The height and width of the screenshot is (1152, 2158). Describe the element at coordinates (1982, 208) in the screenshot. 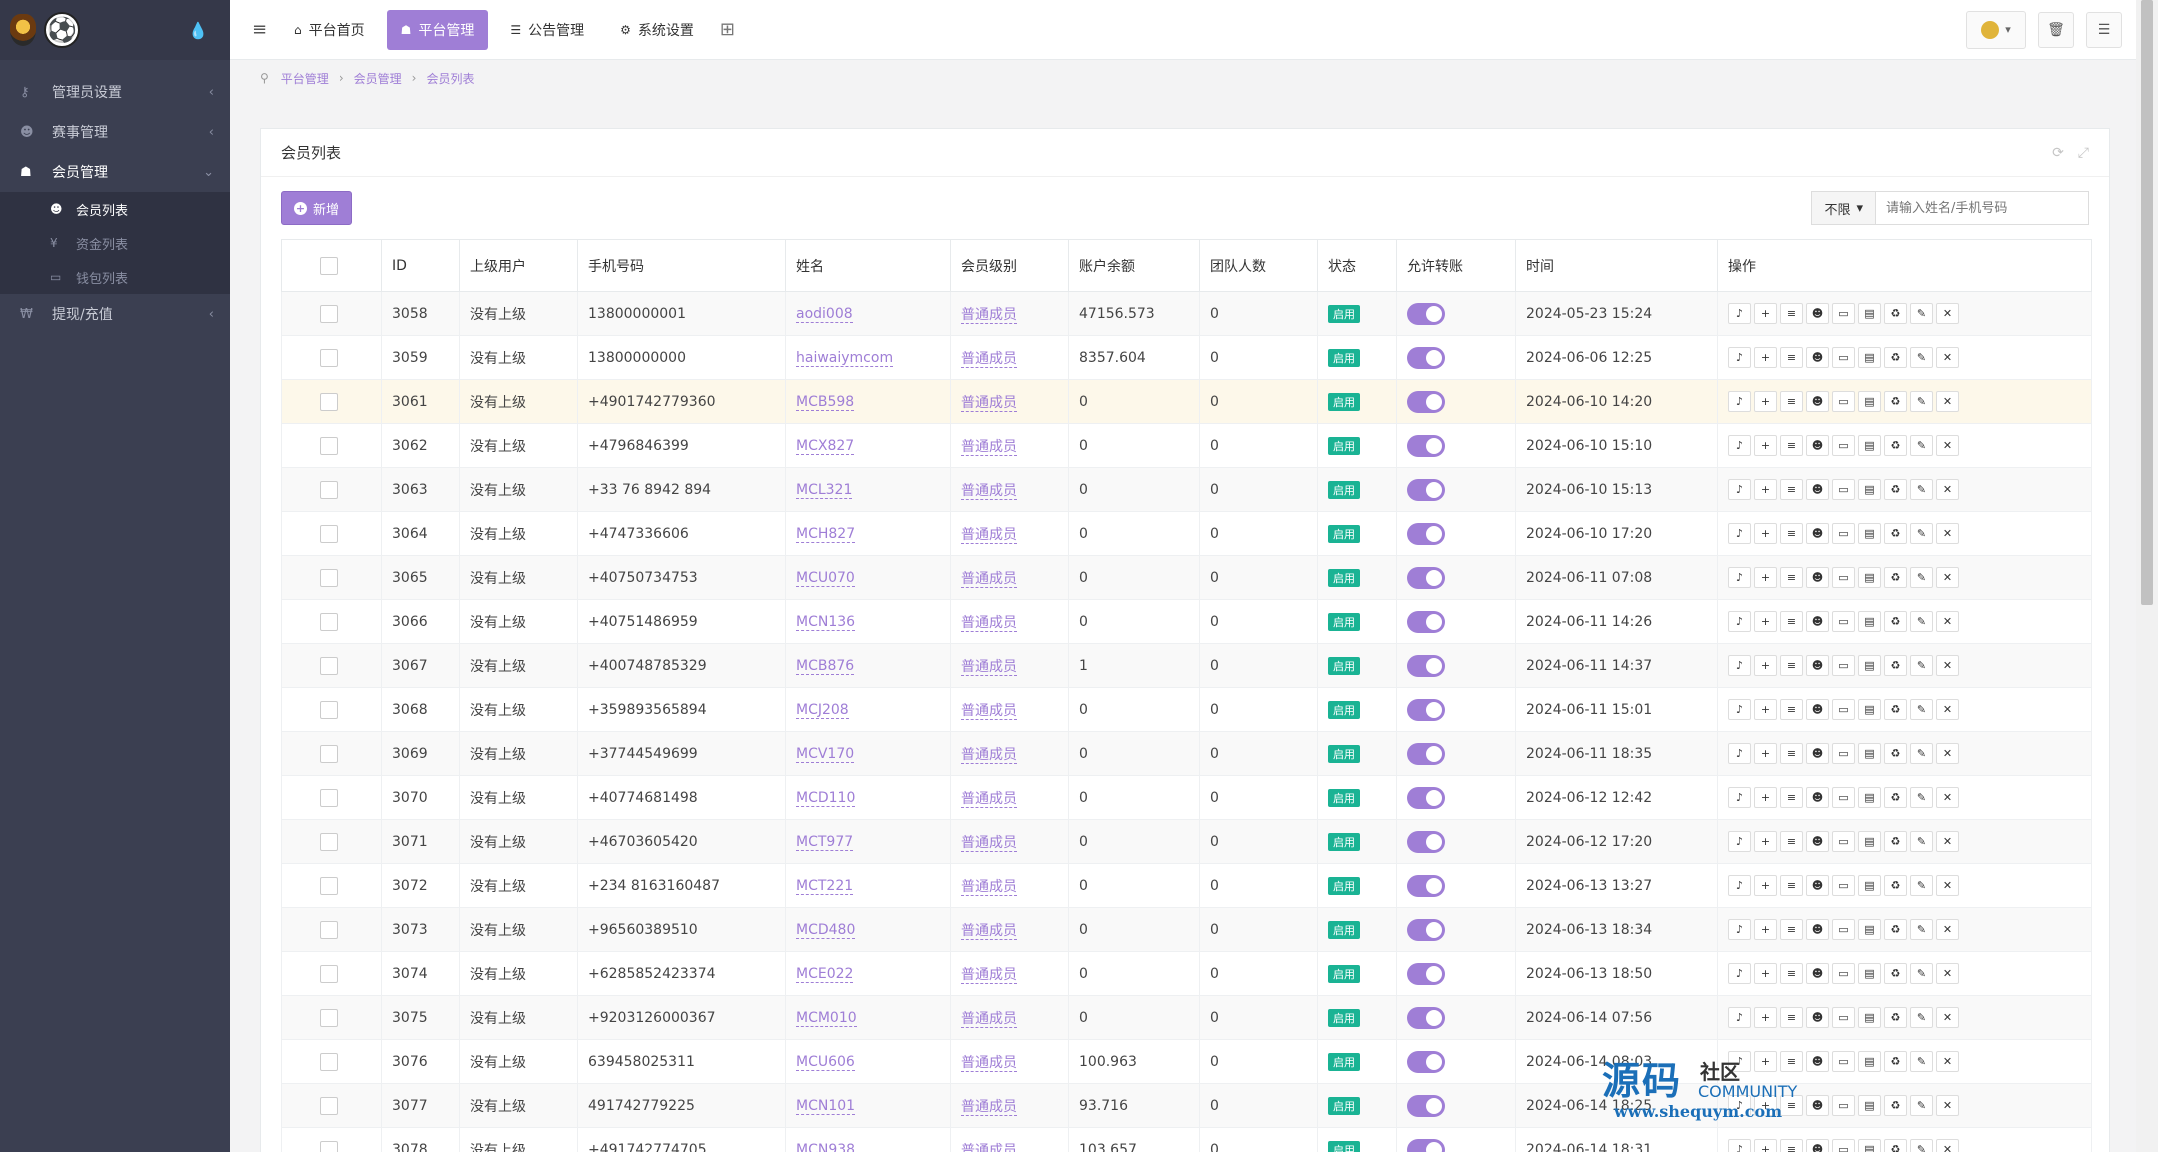

I see `search-input` at that location.